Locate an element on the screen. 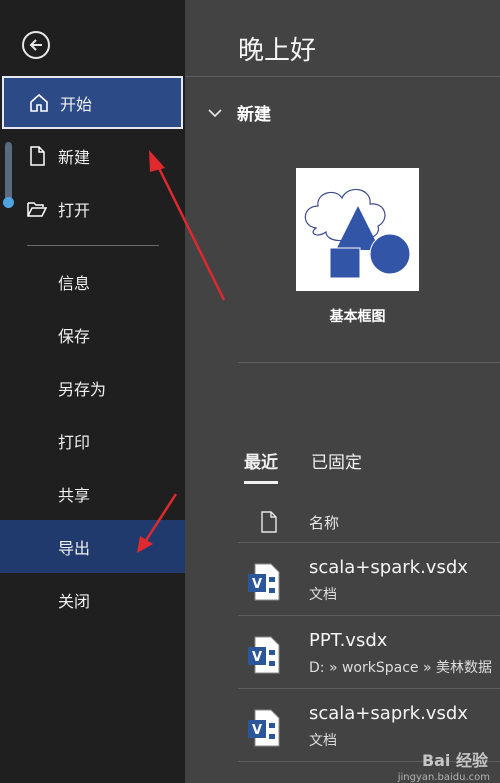 Image resolution: width=500 pixels, height=783 pixels. file-list-header: 名称 is located at coordinates (369, 522).